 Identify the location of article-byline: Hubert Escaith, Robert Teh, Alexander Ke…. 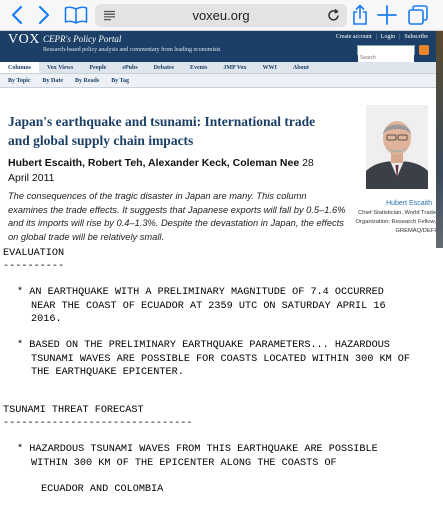
(168, 171).